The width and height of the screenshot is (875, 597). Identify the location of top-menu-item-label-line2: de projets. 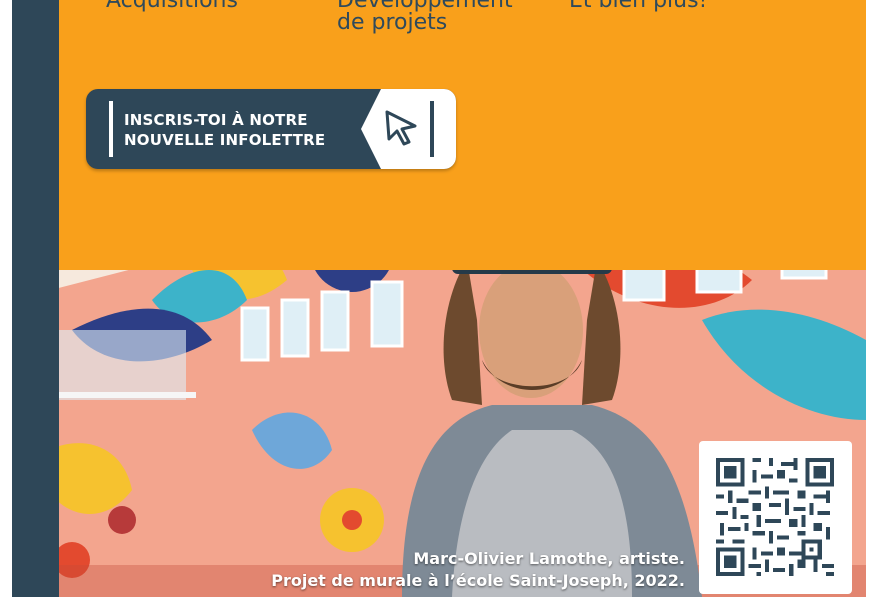
(392, 22).